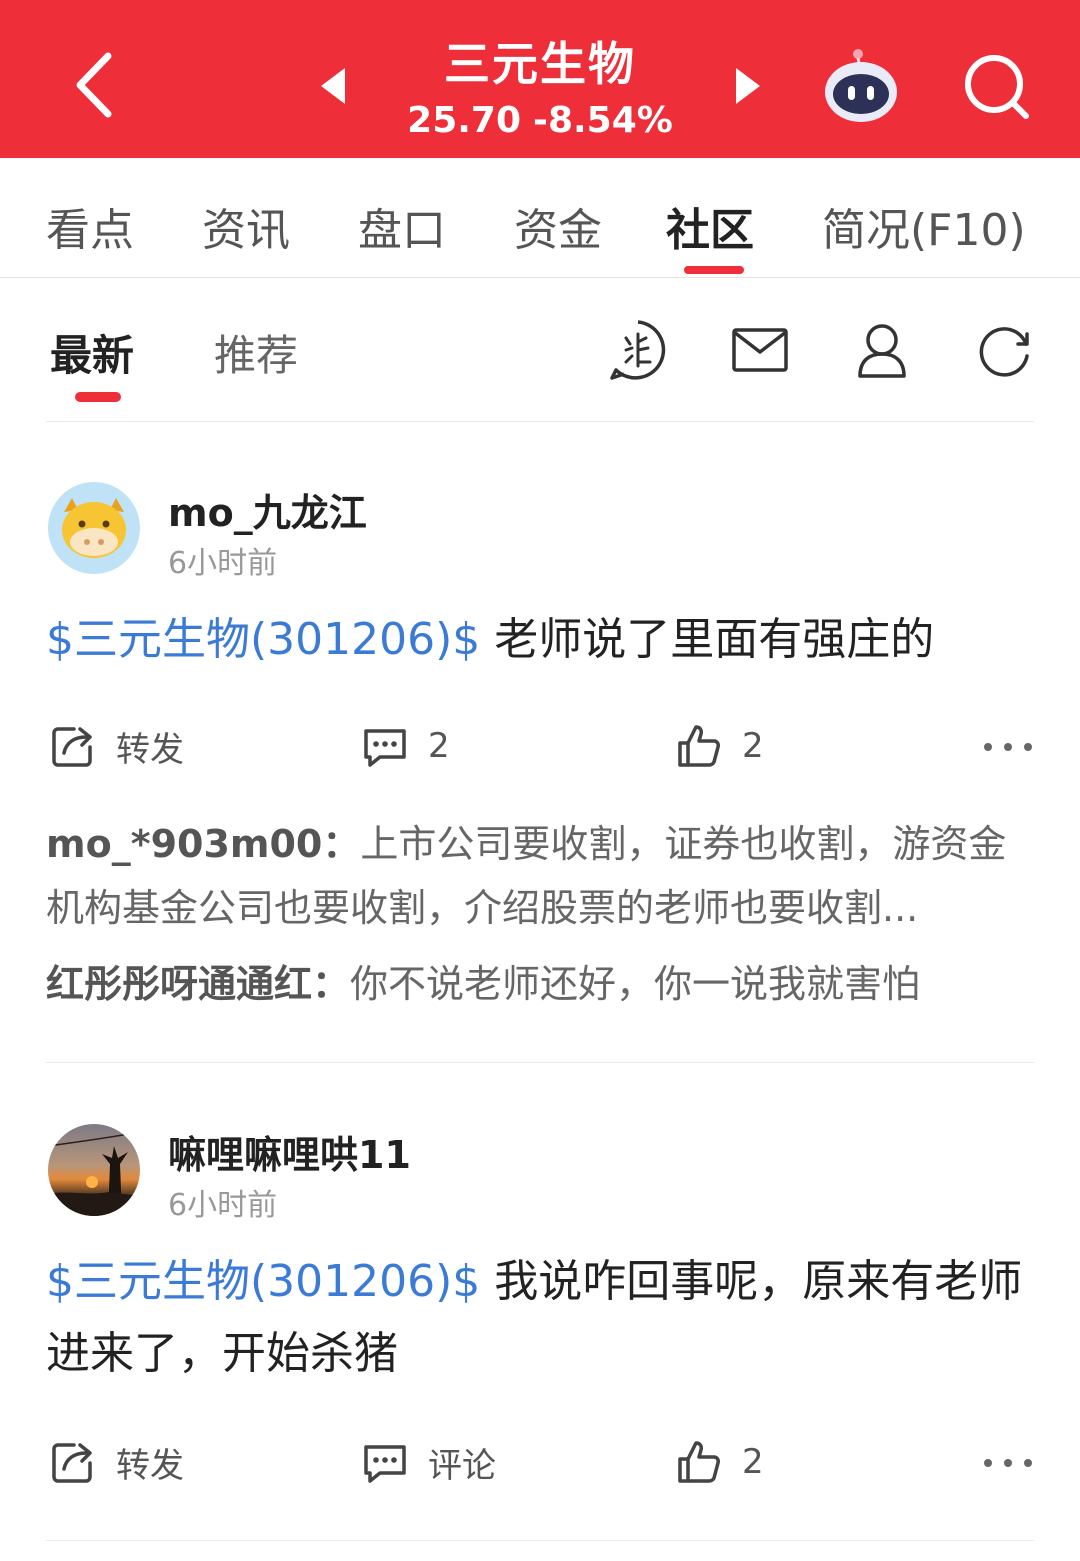  I want to click on mail-icon, so click(760, 350).